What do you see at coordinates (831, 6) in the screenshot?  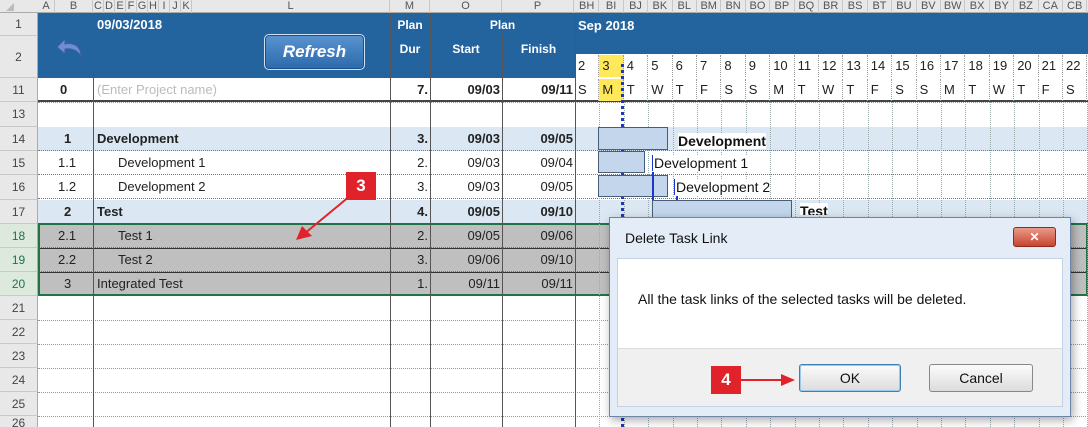 I see `column-header: BR` at bounding box center [831, 6].